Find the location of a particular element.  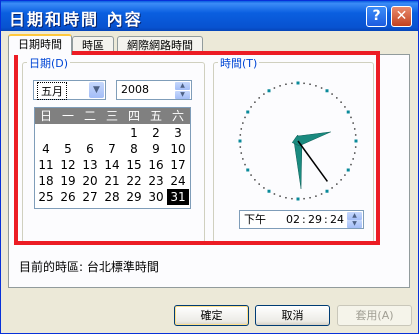

cancel-button: 取消 is located at coordinates (292, 315).